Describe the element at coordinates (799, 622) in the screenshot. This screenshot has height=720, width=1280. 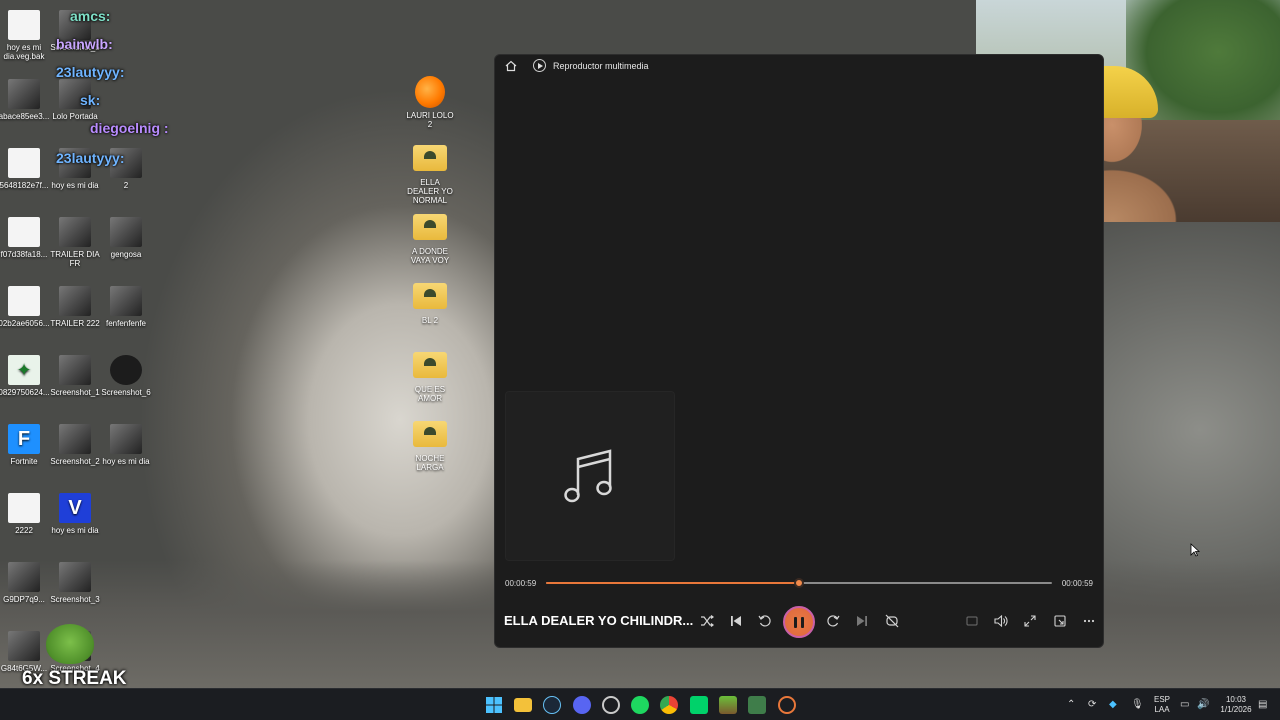
I see `pause-button` at that location.